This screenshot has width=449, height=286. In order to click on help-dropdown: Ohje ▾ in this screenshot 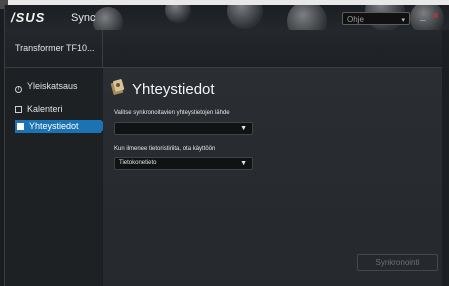, I will do `click(376, 18)`.